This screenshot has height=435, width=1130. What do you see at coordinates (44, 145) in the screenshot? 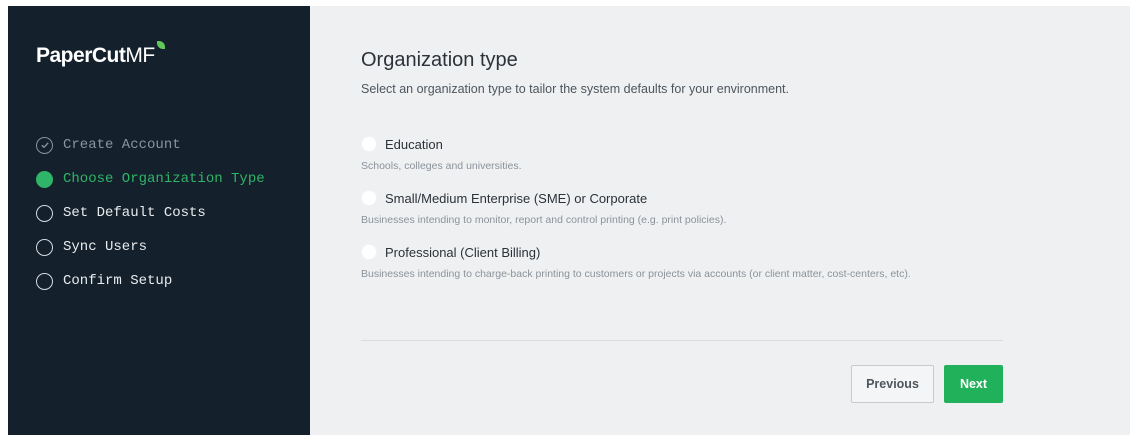
I see `check-circle-icon` at bounding box center [44, 145].